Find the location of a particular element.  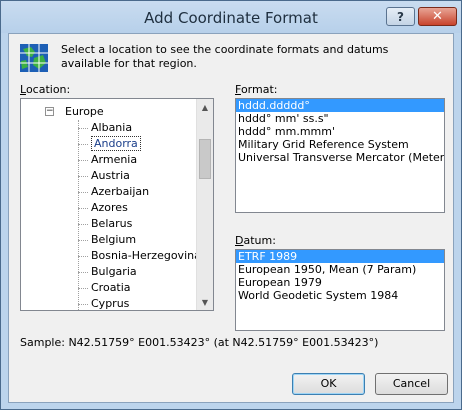

tree-node: Azores is located at coordinates (109, 207).